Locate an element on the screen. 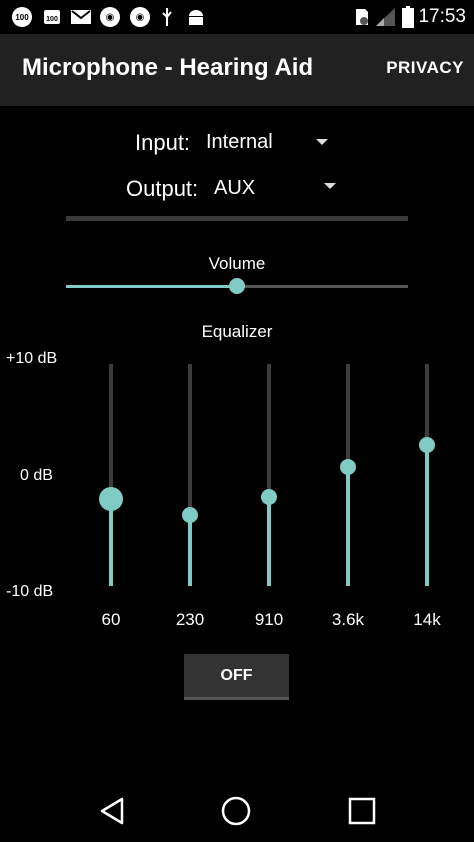 The width and height of the screenshot is (474, 842). eq-band-3.6k is located at coordinates (348, 475).